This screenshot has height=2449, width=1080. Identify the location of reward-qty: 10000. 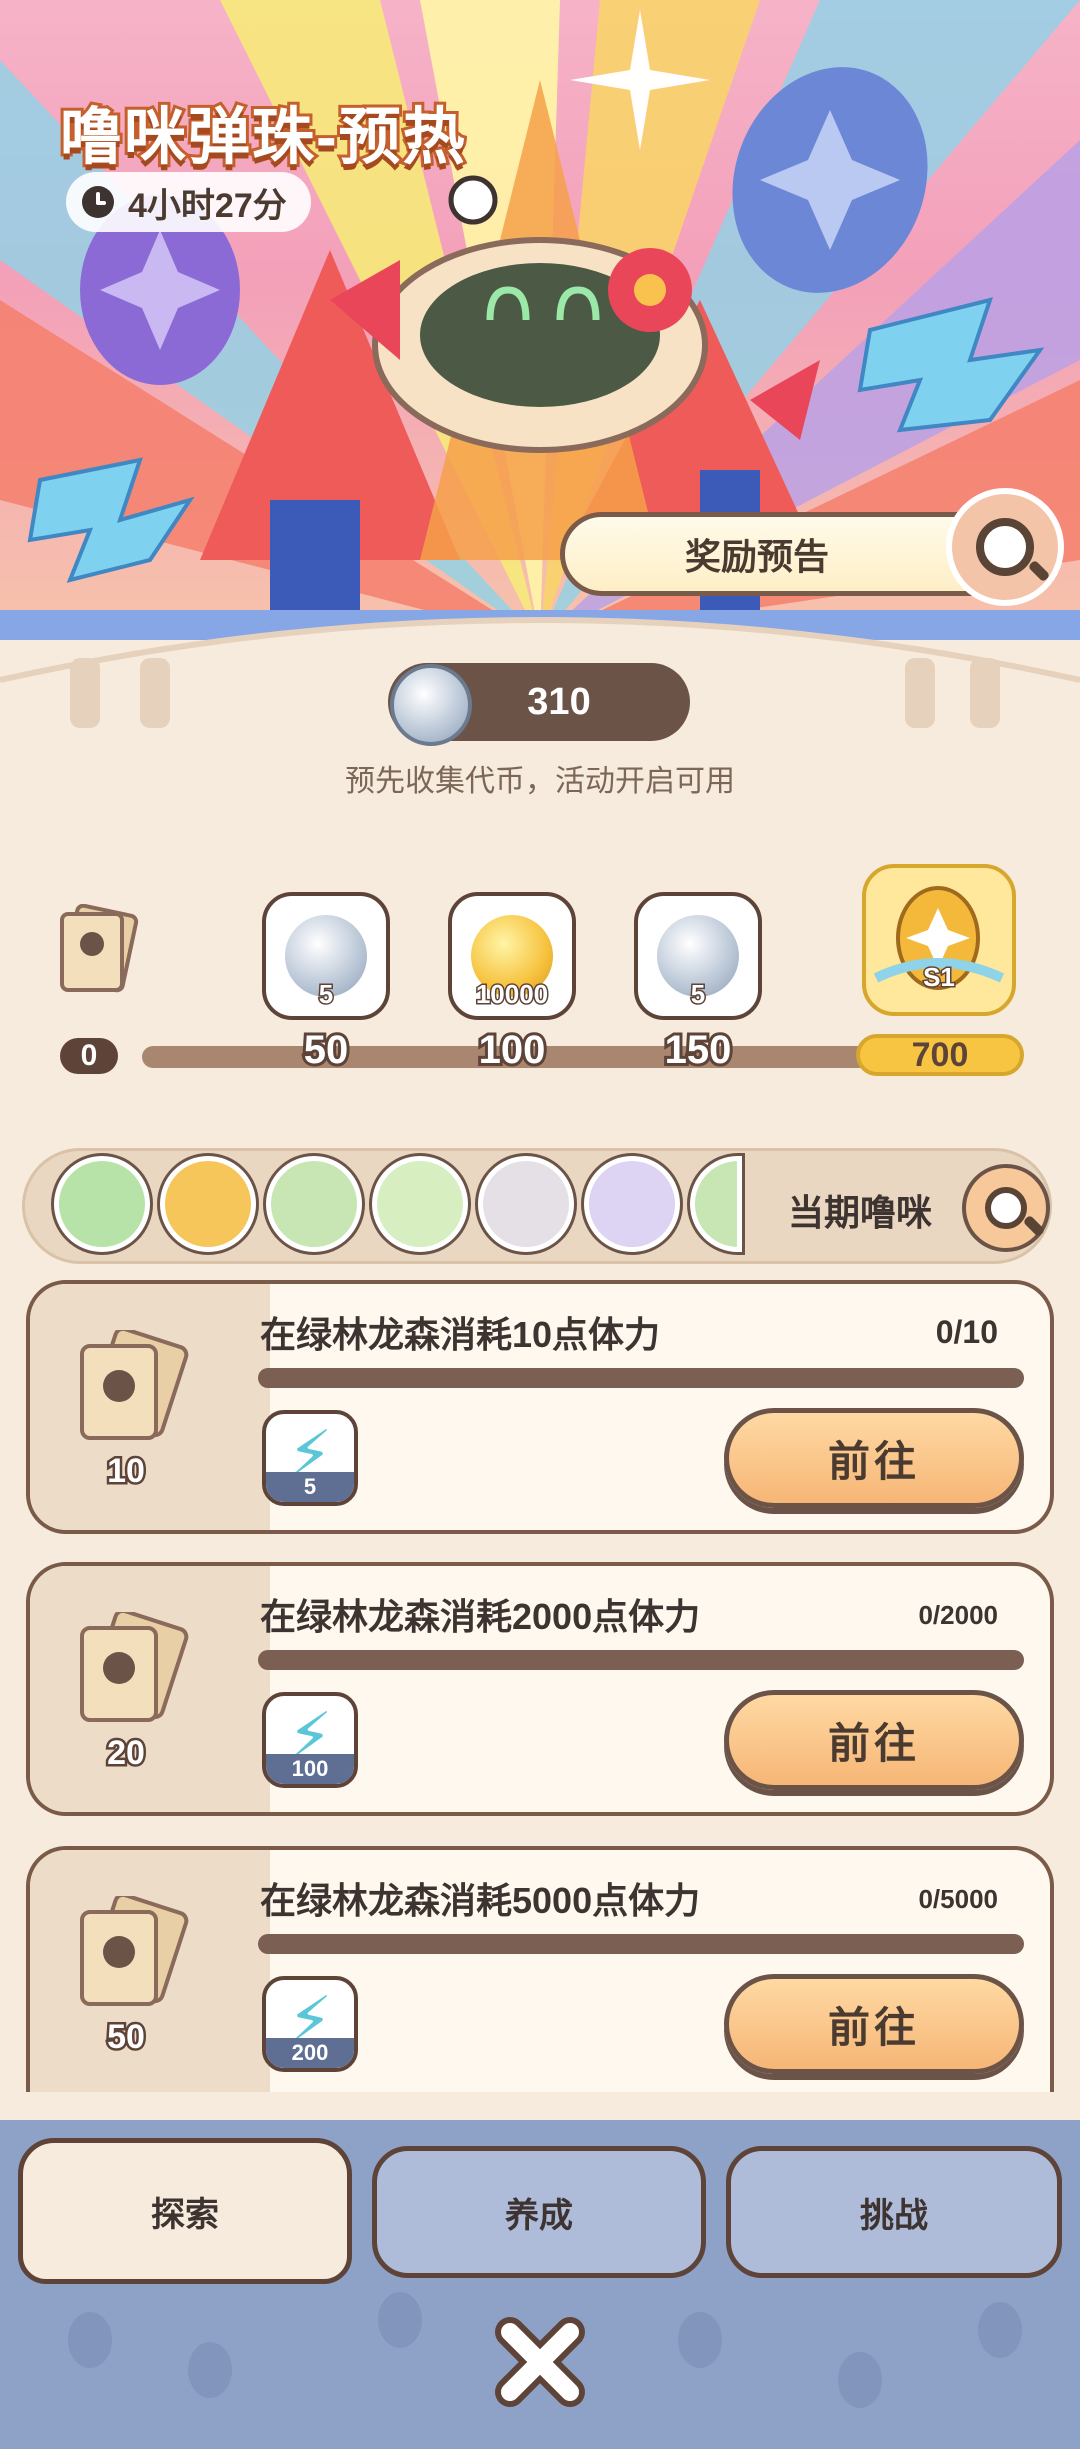
(511, 994).